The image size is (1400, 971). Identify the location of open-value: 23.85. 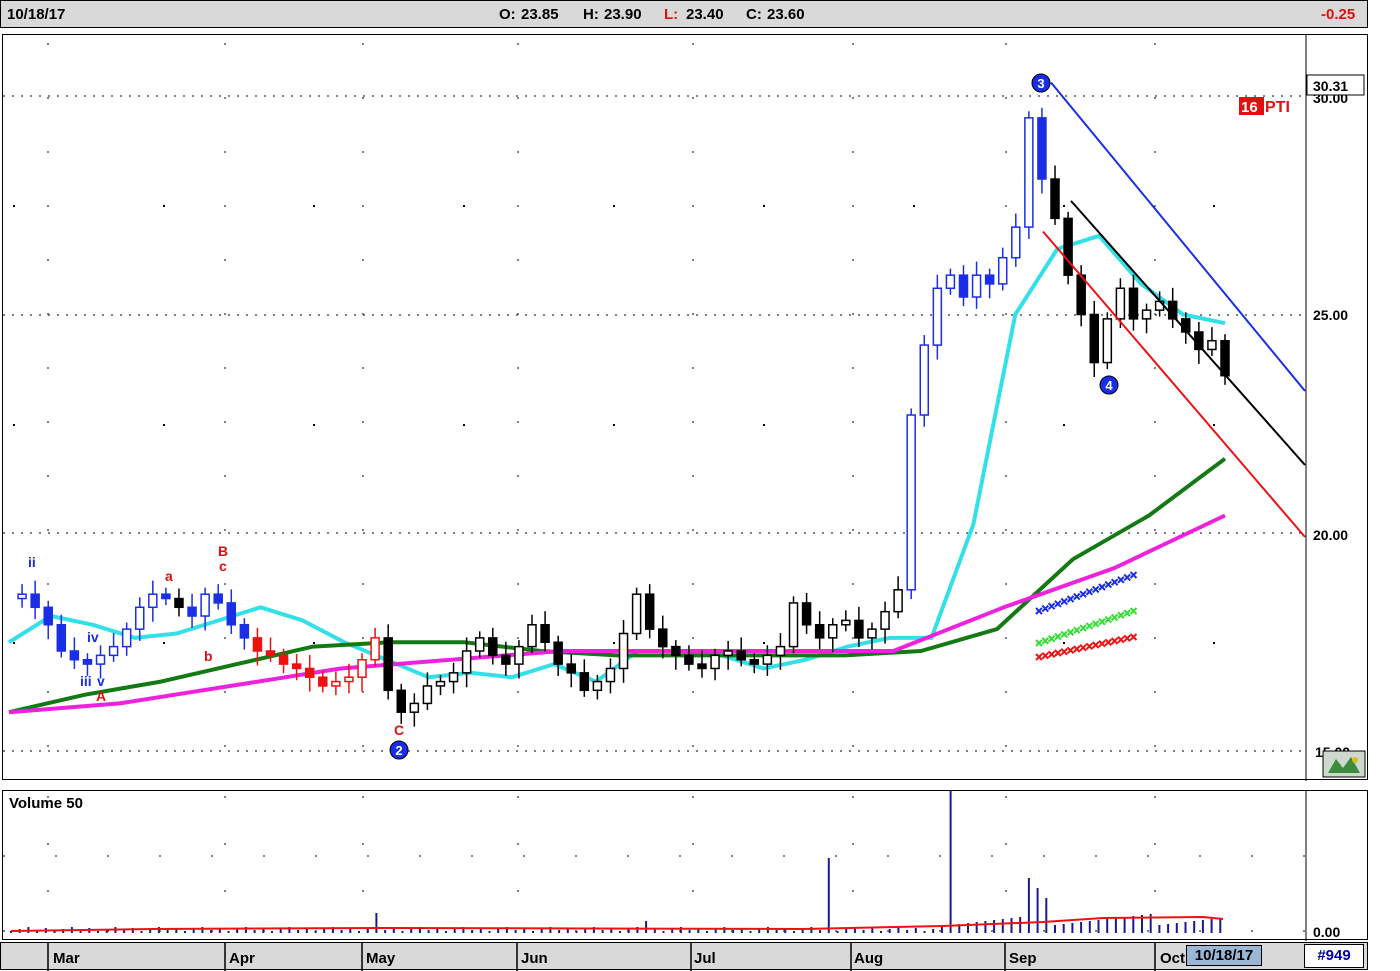
(540, 14).